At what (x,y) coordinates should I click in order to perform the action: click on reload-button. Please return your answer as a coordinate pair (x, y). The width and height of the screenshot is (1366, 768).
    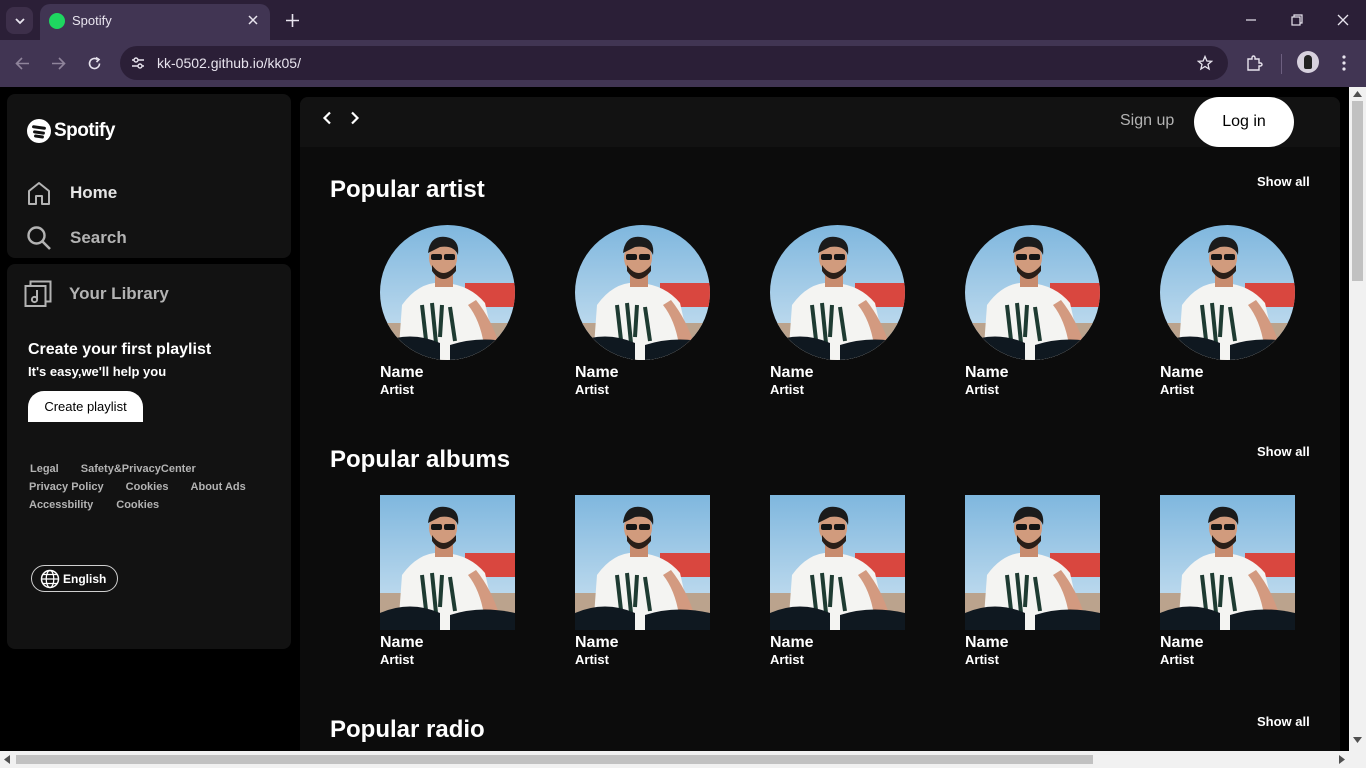
    Looking at the image, I should click on (94, 63).